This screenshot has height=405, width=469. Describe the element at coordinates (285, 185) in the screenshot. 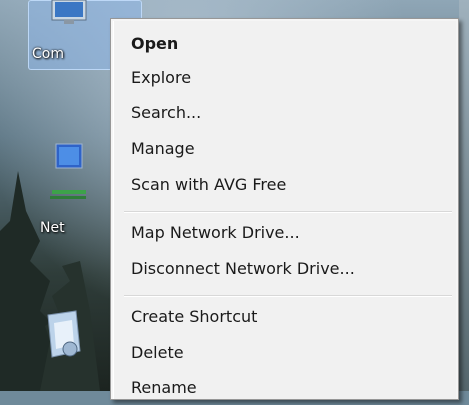

I see `menu-item-scan-avg: Scan with AVG Free` at that location.